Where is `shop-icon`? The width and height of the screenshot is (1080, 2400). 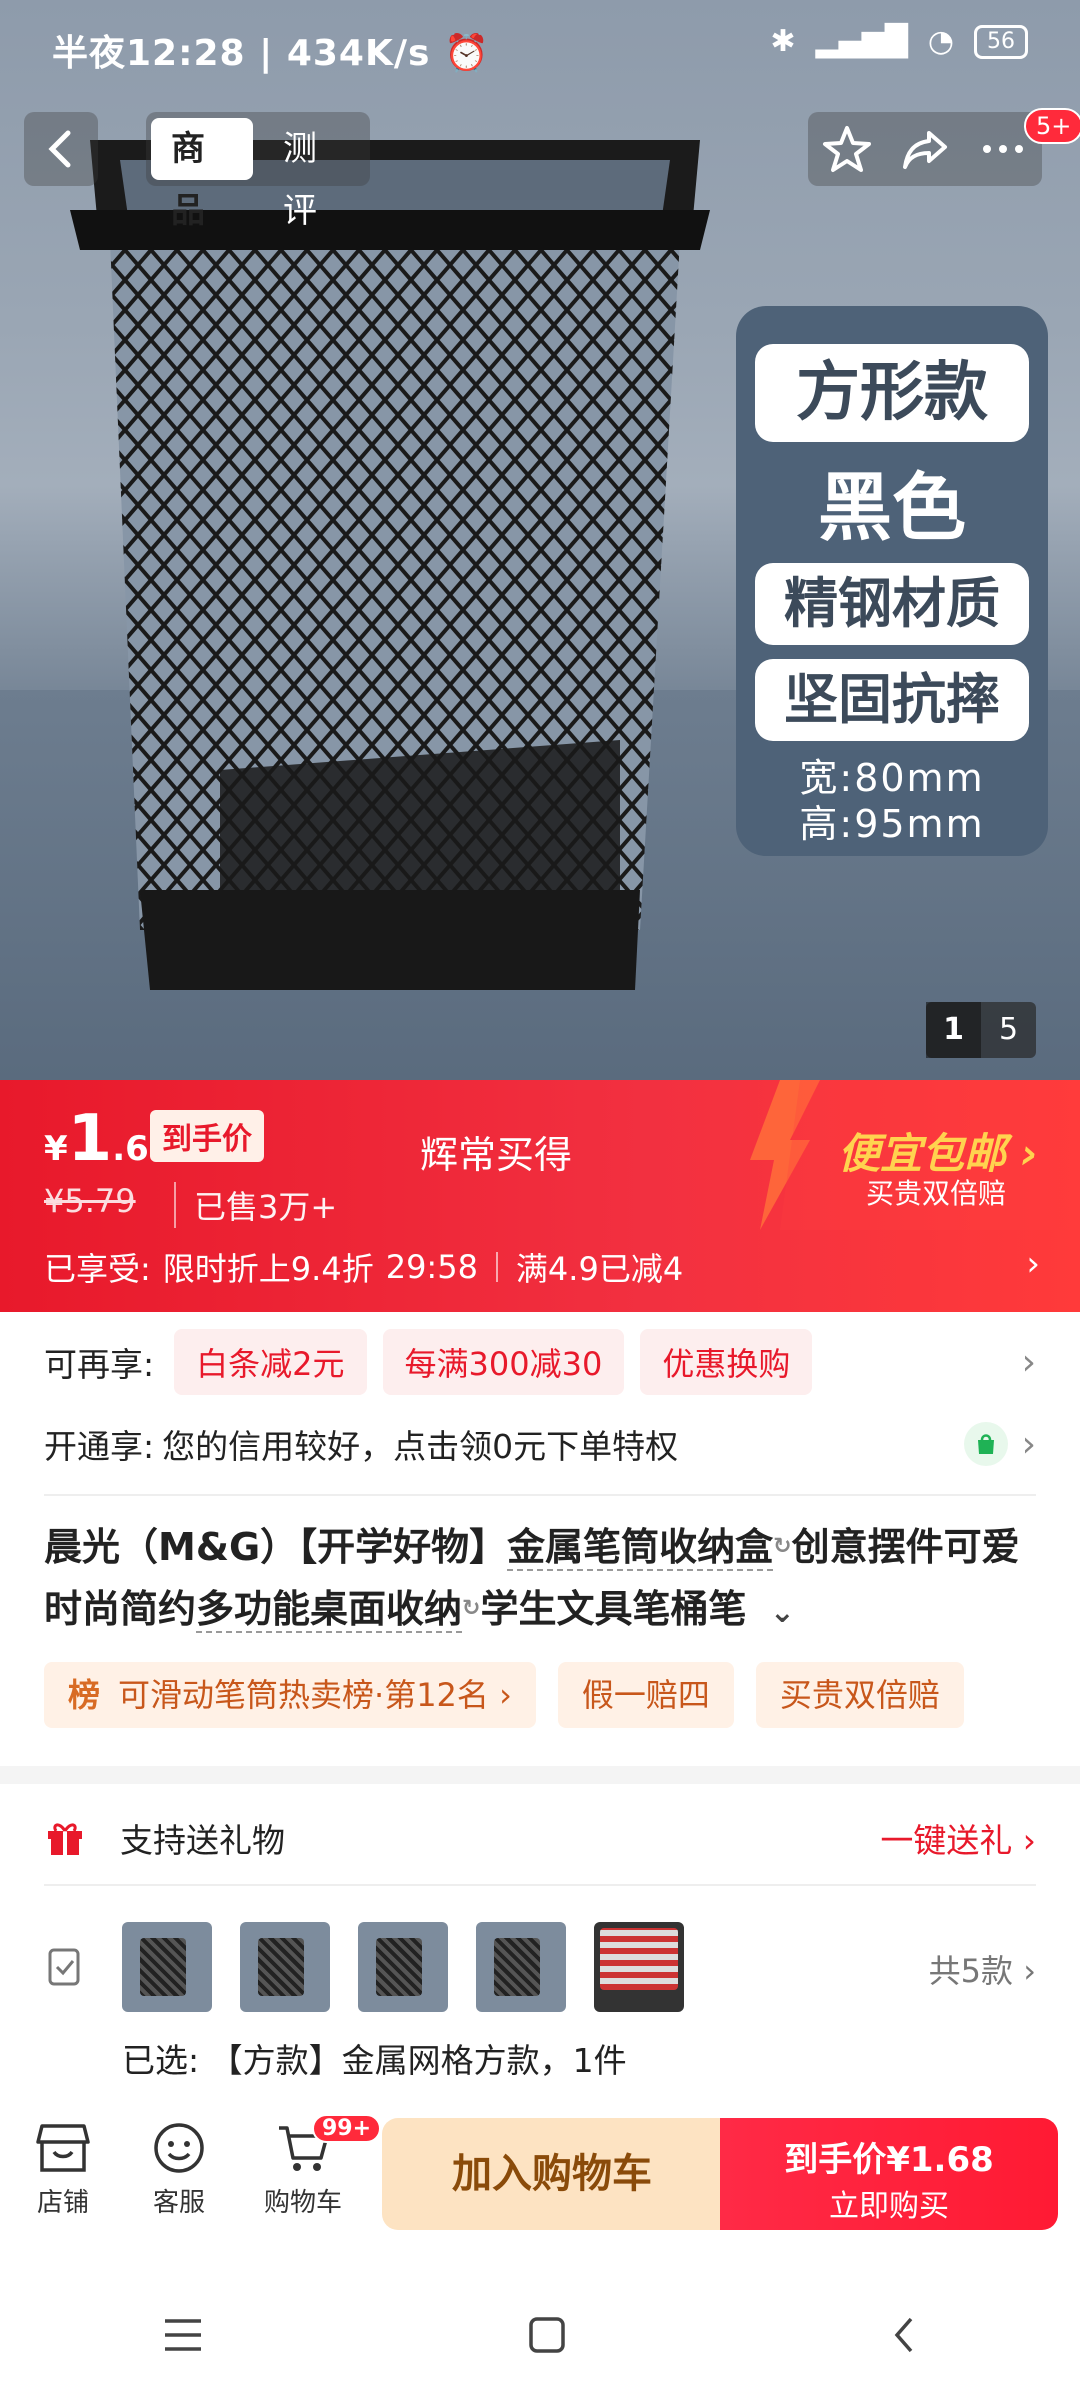
shop-icon is located at coordinates (63, 2148).